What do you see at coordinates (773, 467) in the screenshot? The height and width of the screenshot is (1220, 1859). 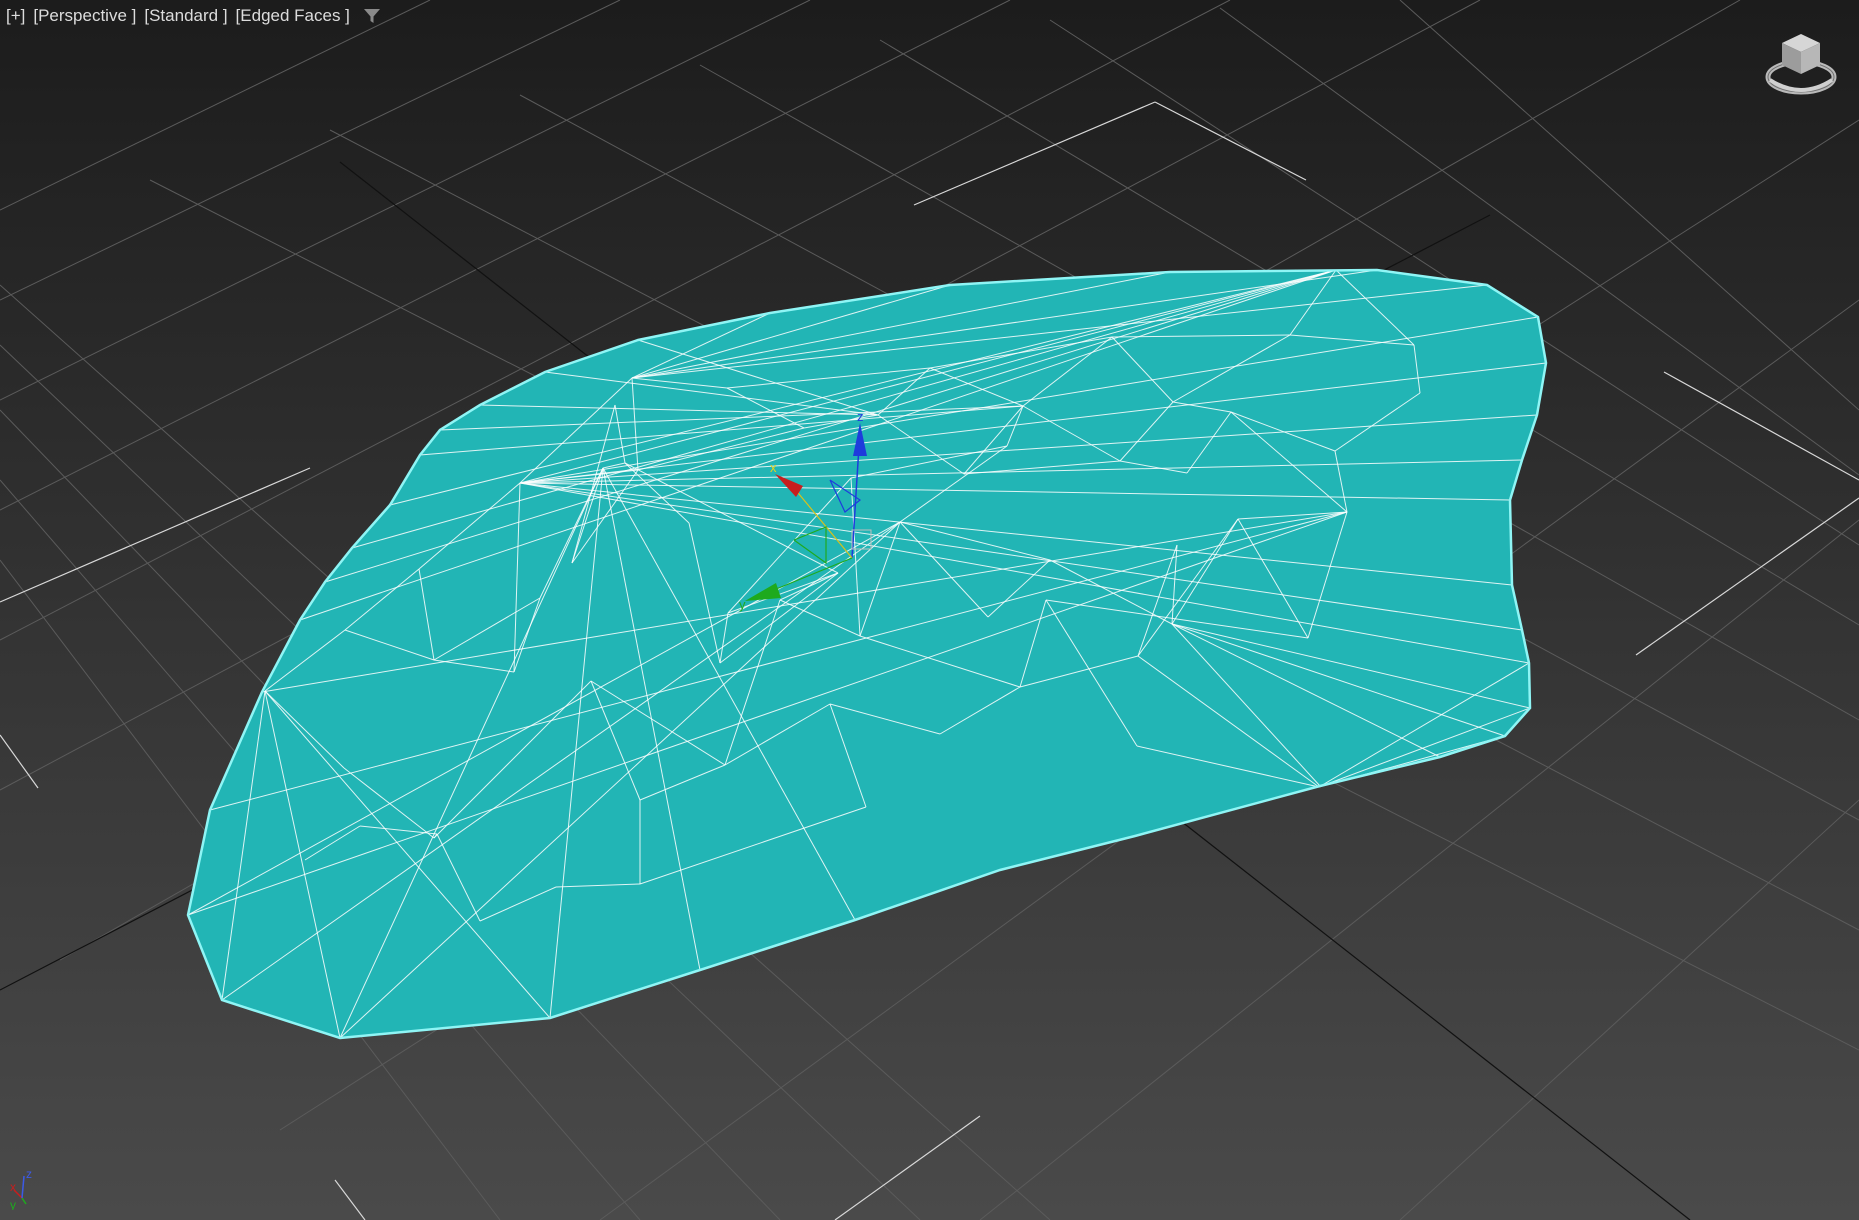 I see `gizmo-x-label: x` at bounding box center [773, 467].